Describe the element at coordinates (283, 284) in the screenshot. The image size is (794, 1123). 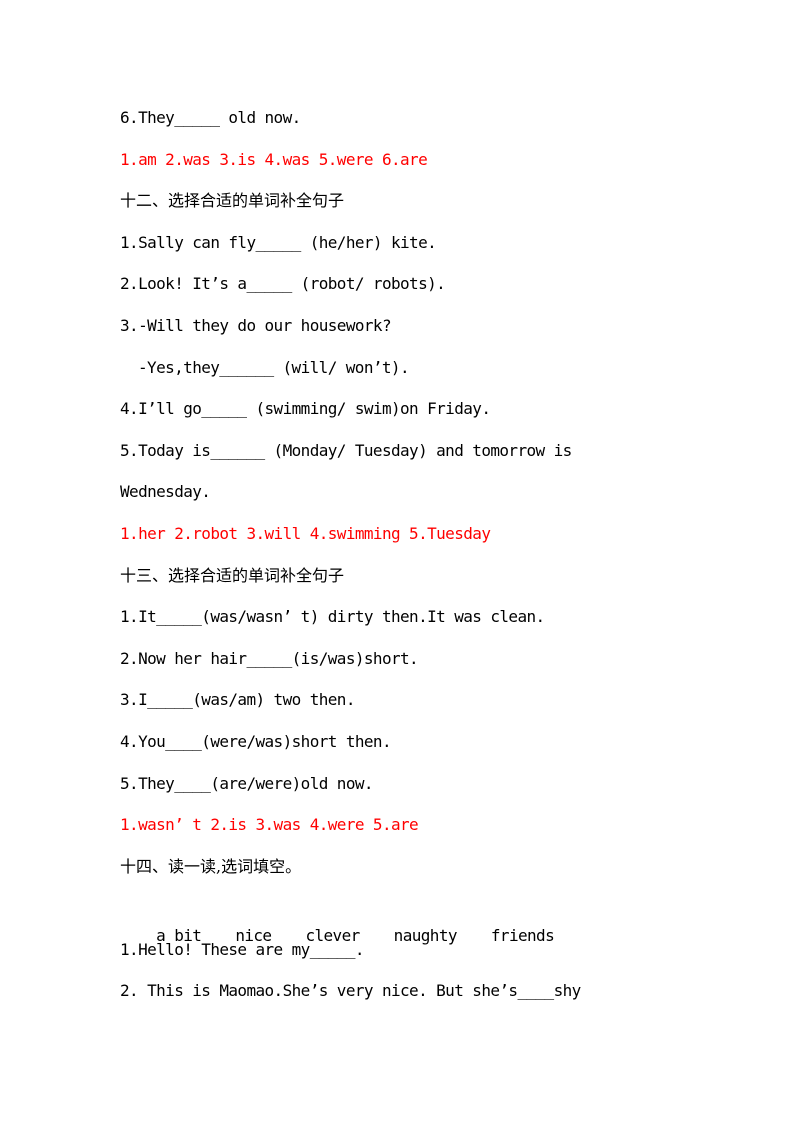
I see `question-line: 2.Look! It’s a_____ (robot/ robots).` at that location.